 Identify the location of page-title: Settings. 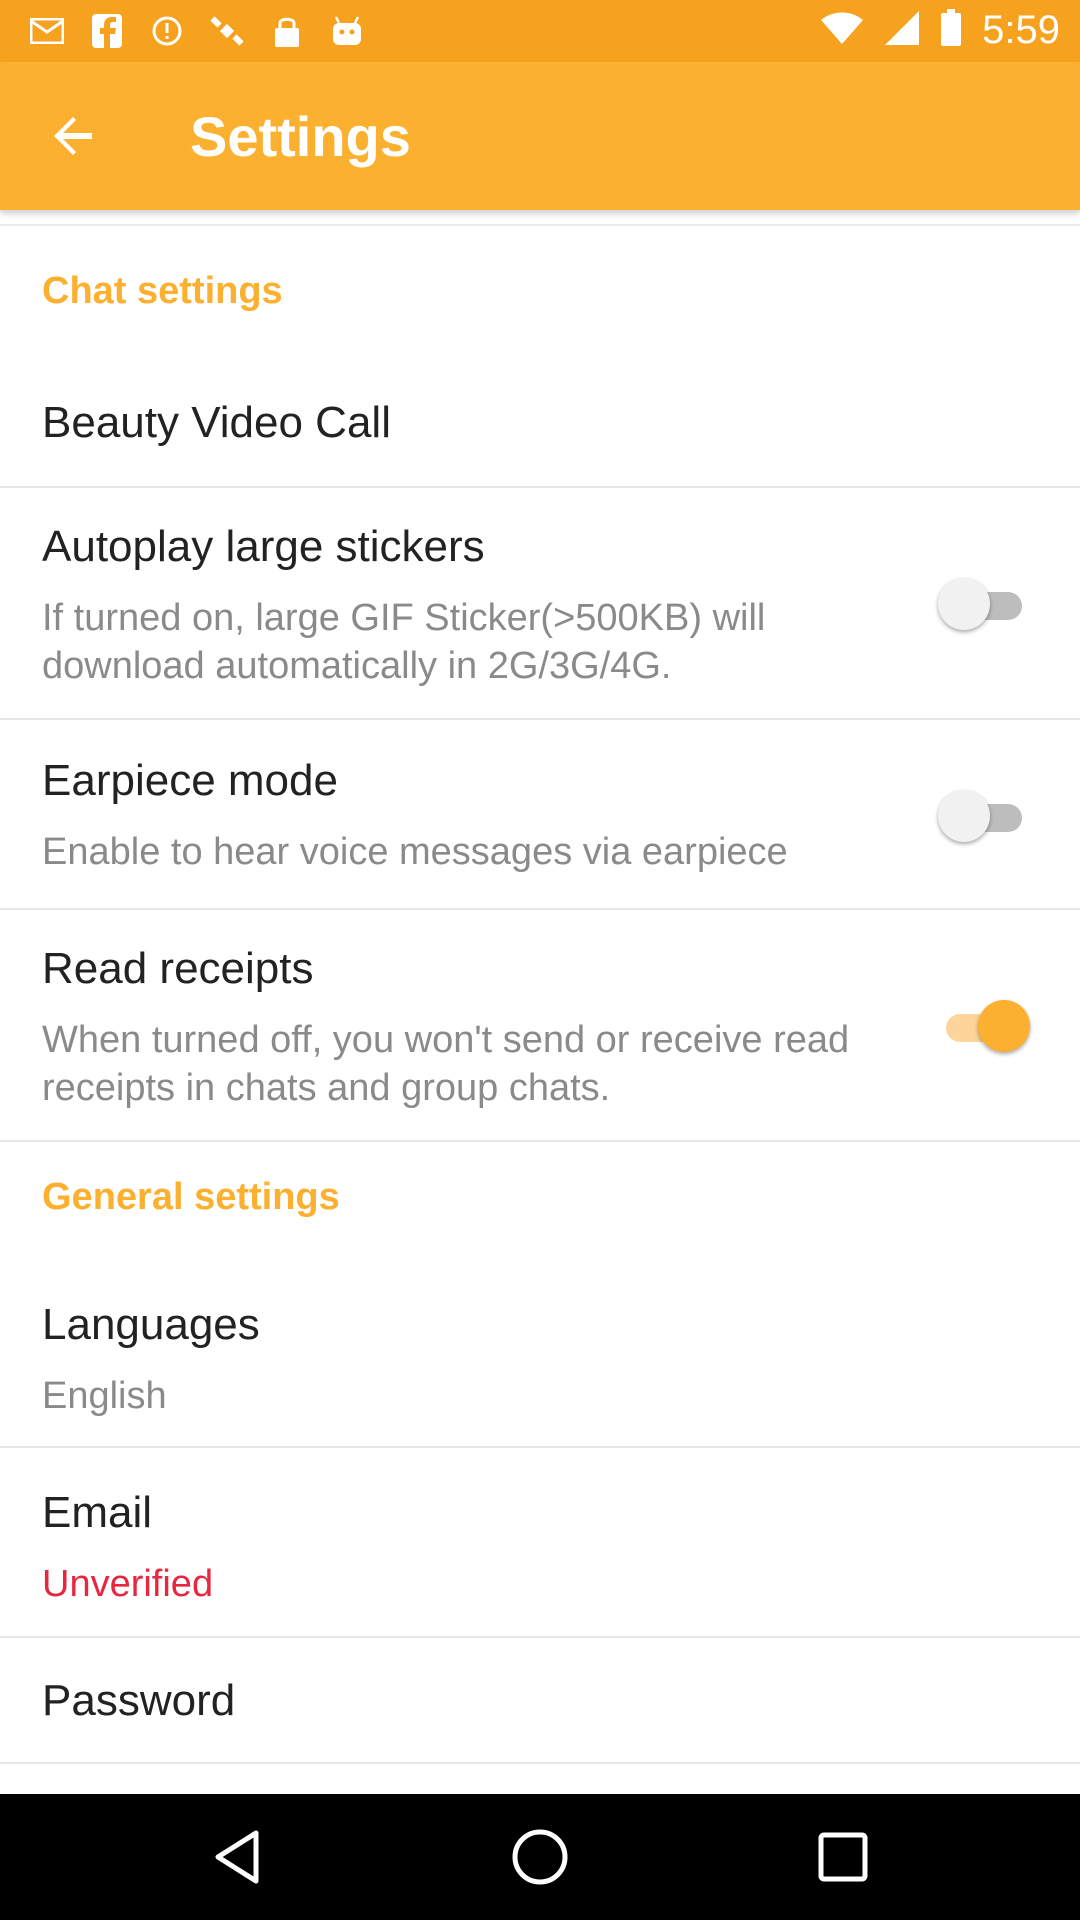
(300, 136).